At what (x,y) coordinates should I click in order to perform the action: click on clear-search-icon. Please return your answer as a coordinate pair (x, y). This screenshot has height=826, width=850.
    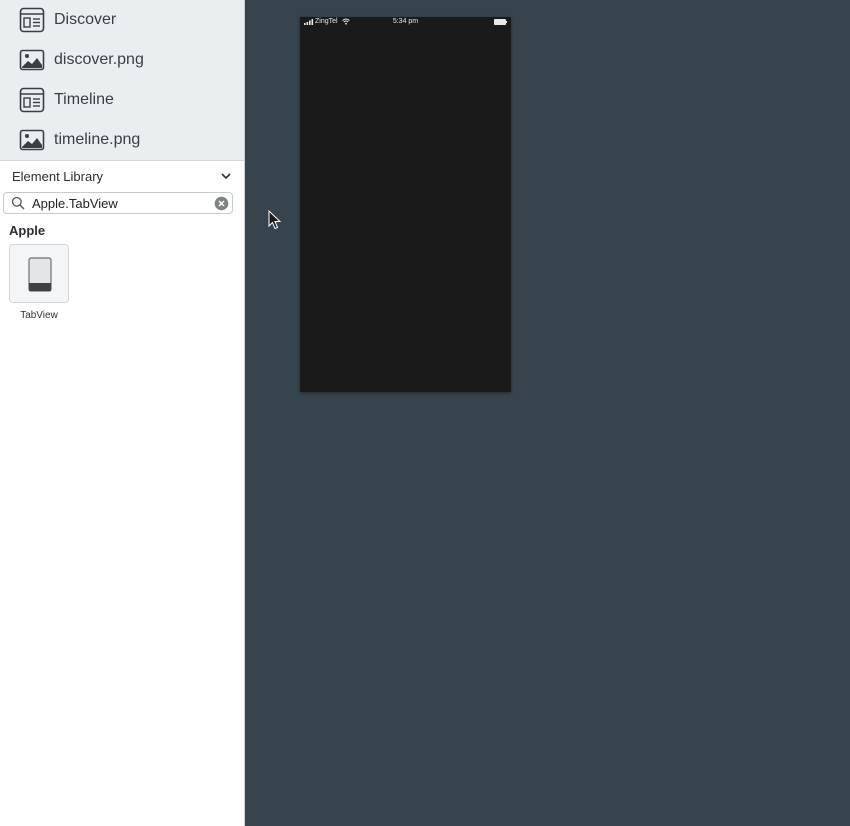
    Looking at the image, I should click on (221, 203).